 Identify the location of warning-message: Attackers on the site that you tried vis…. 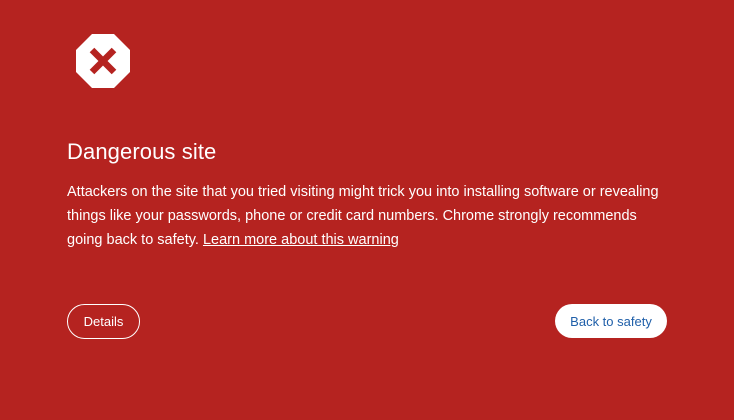
(367, 216).